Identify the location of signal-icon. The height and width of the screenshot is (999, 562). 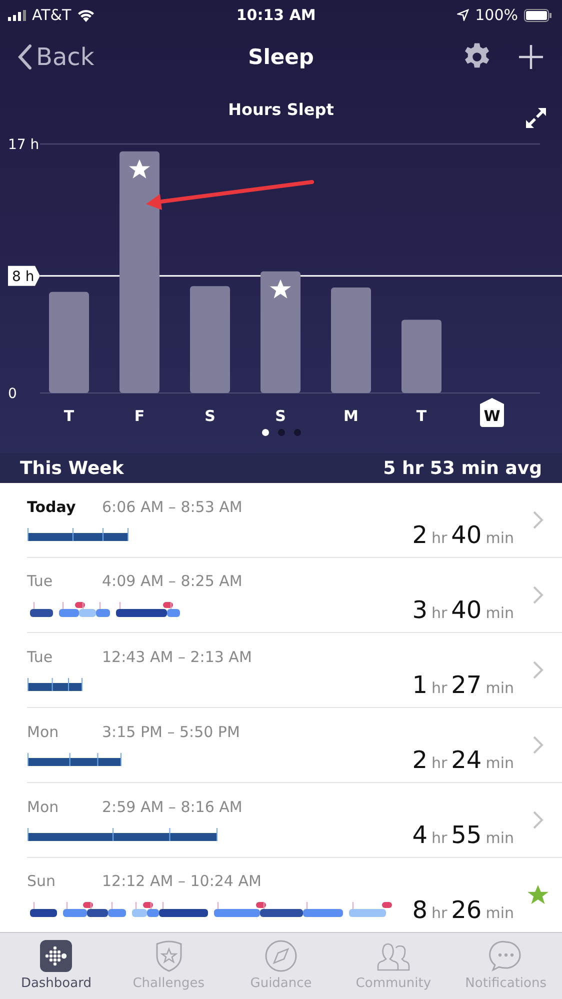
(17, 15).